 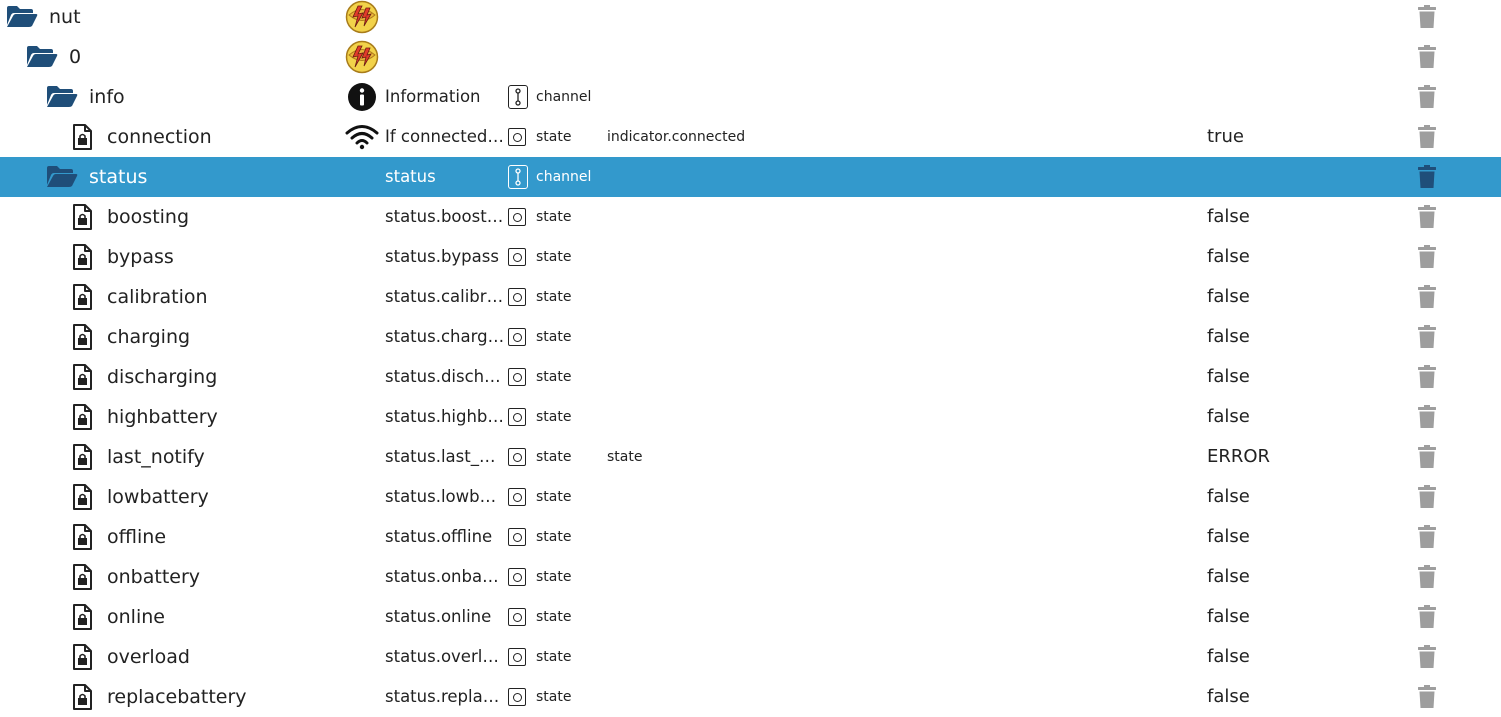 What do you see at coordinates (362, 18) in the screenshot?
I see `adapter-logo-icon` at bounding box center [362, 18].